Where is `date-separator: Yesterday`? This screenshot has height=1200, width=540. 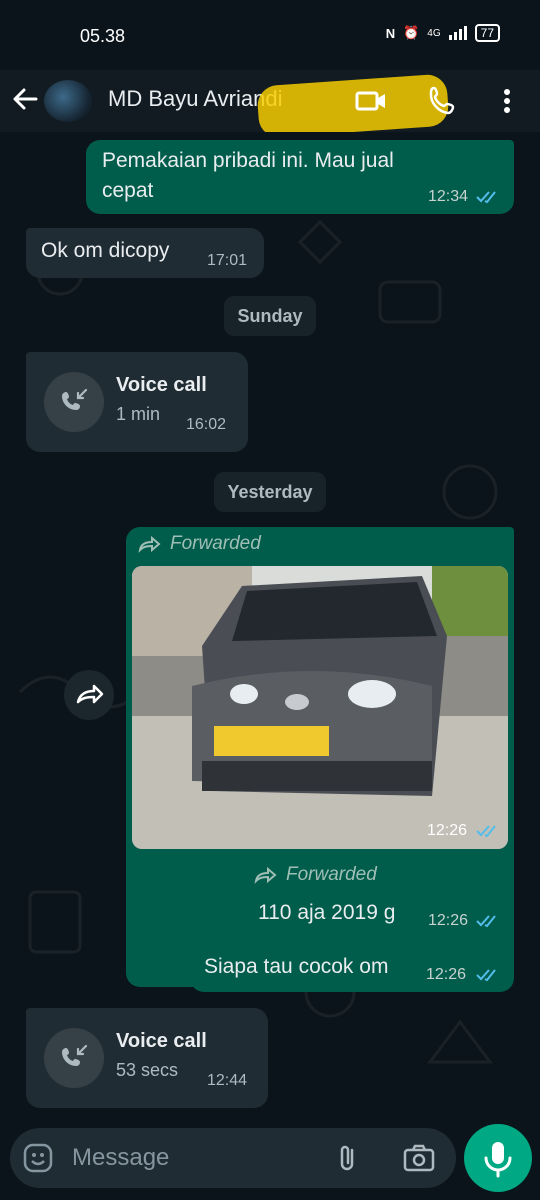 date-separator: Yesterday is located at coordinates (270, 492).